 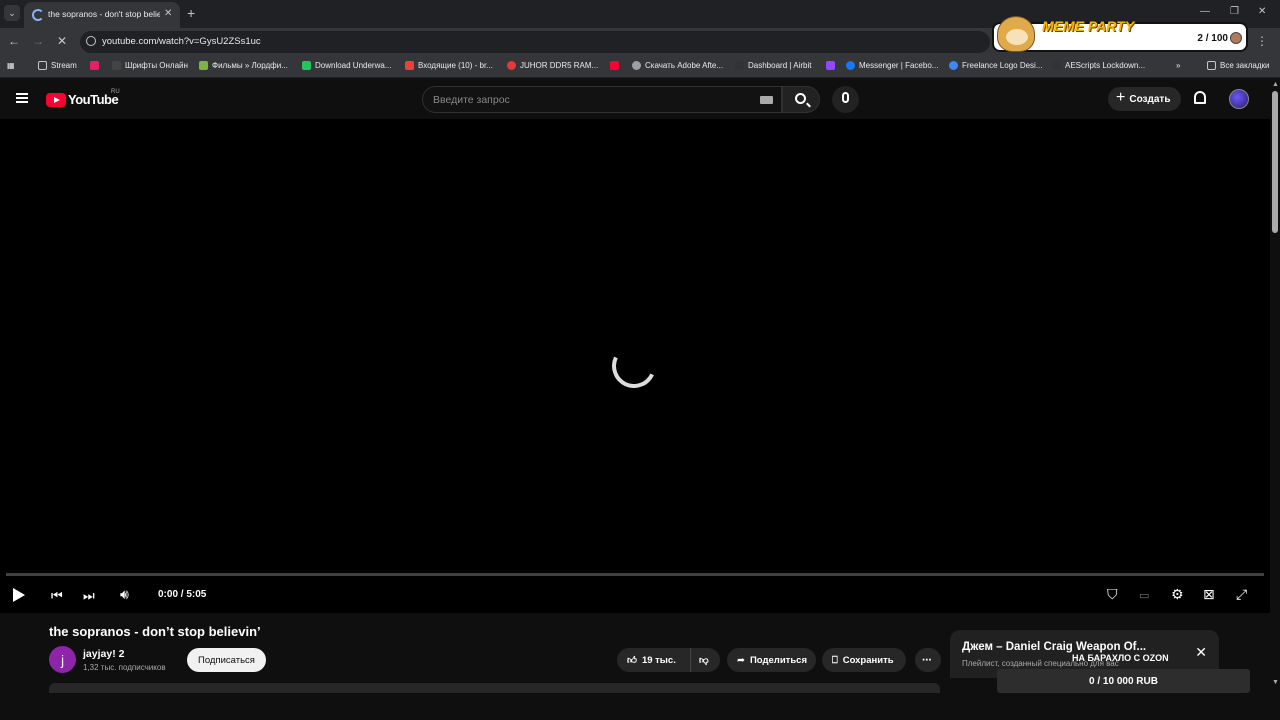 What do you see at coordinates (168, 13) in the screenshot?
I see `tab-close-icon: ✕` at bounding box center [168, 13].